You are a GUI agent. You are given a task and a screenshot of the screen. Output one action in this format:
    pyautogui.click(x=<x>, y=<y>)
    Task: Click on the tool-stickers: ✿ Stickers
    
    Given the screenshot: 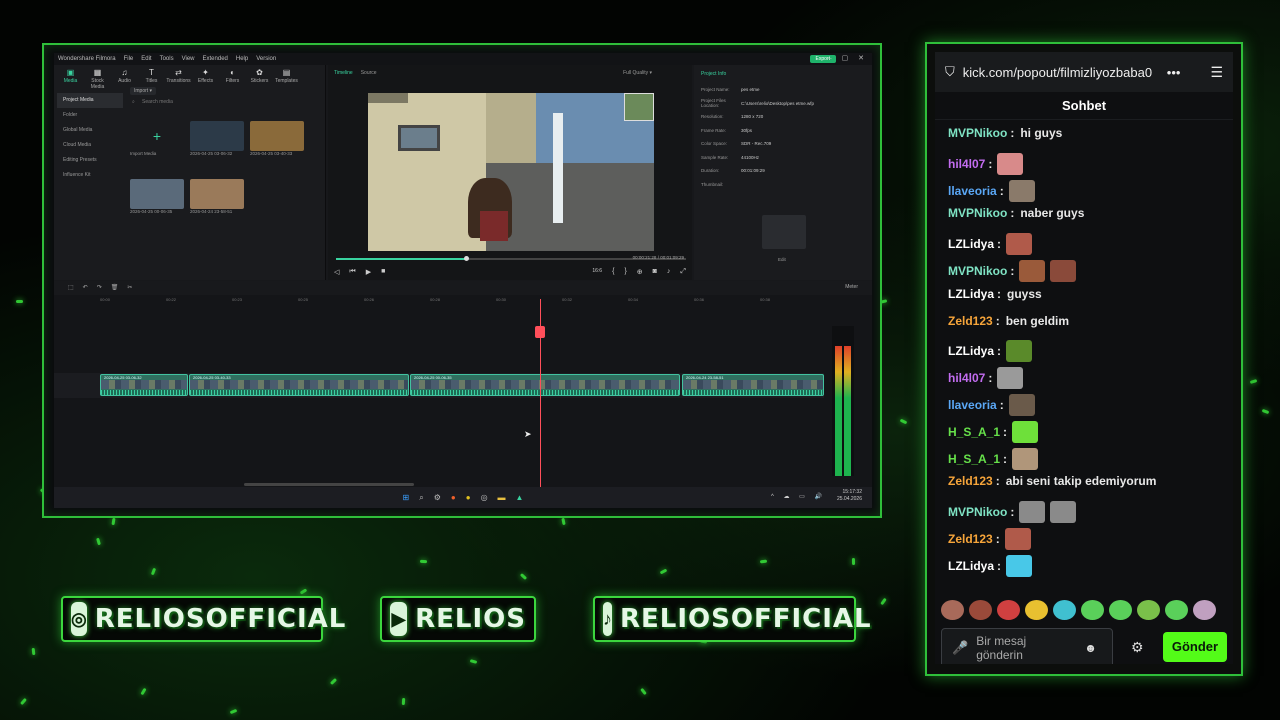 What is the action you would take?
    pyautogui.click(x=259, y=77)
    